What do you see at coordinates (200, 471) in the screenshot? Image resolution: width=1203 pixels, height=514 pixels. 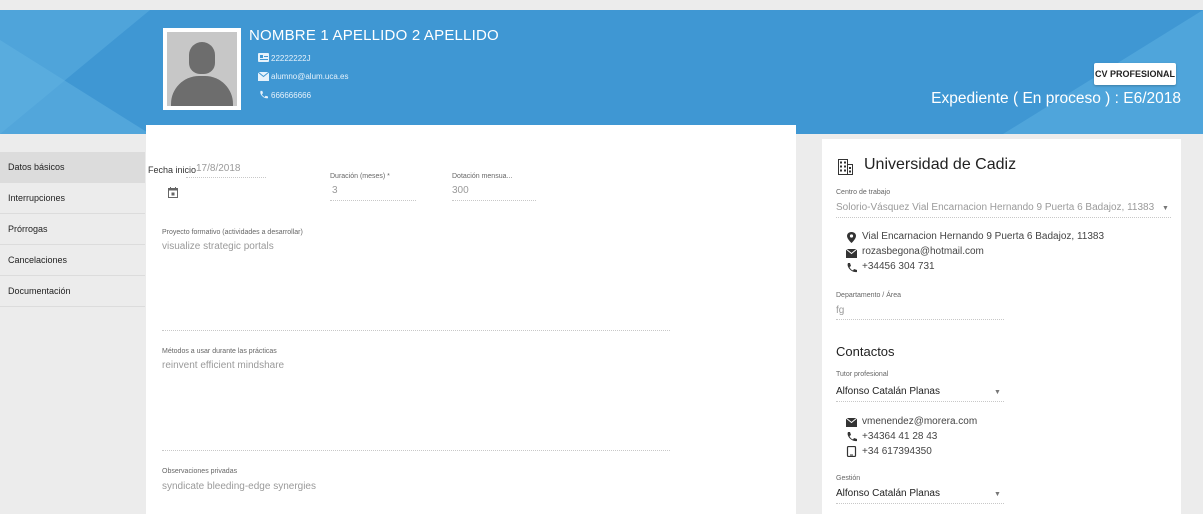 I see `observaciones-label: Observaciones privadas` at bounding box center [200, 471].